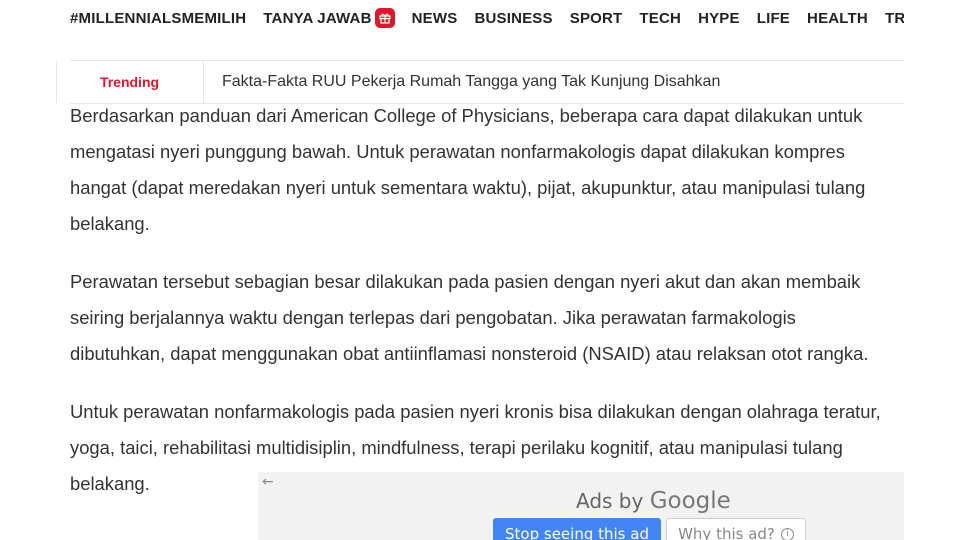 This screenshot has width=960, height=540. What do you see at coordinates (577, 532) in the screenshot?
I see `stop-seeing-ad-label: Stop seeing this ad` at bounding box center [577, 532].